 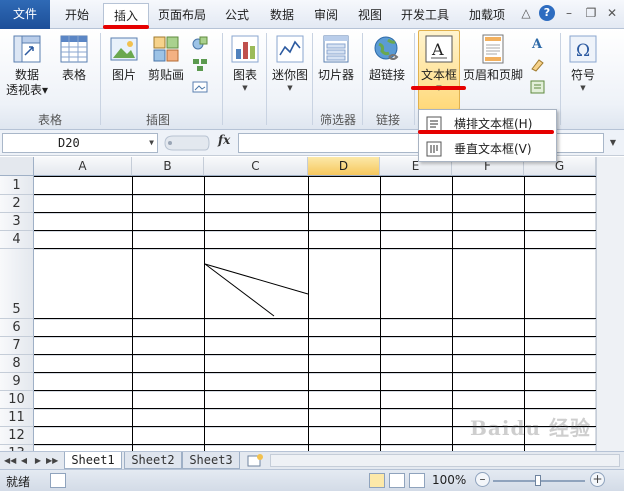 I want to click on pivot-table-label-1: 数据, so click(x=26, y=75).